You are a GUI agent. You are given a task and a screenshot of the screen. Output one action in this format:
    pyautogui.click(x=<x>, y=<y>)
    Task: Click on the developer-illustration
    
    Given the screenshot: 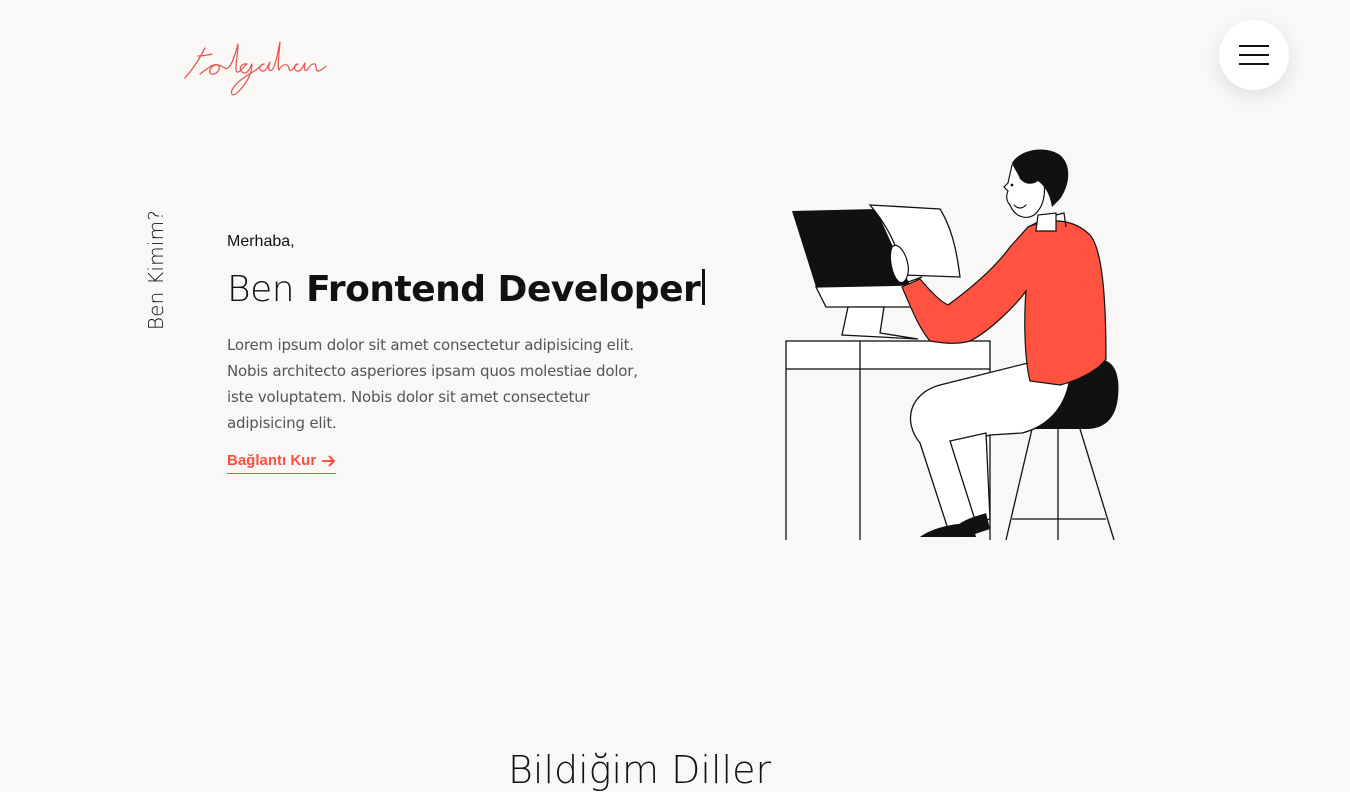 What is the action you would take?
    pyautogui.click(x=952, y=344)
    